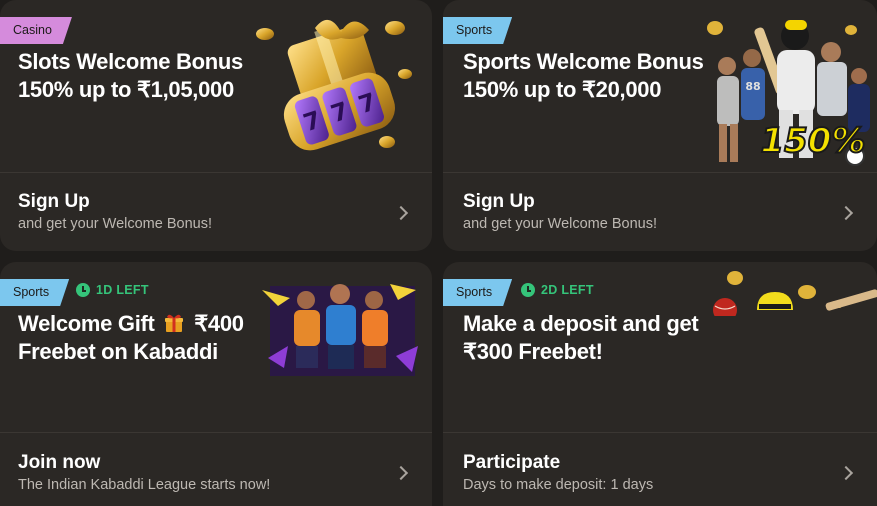 This screenshot has height=506, width=877. Describe the element at coordinates (118, 351) in the screenshot. I see `promo-title-line2: Freebet on Kabaddi` at that location.